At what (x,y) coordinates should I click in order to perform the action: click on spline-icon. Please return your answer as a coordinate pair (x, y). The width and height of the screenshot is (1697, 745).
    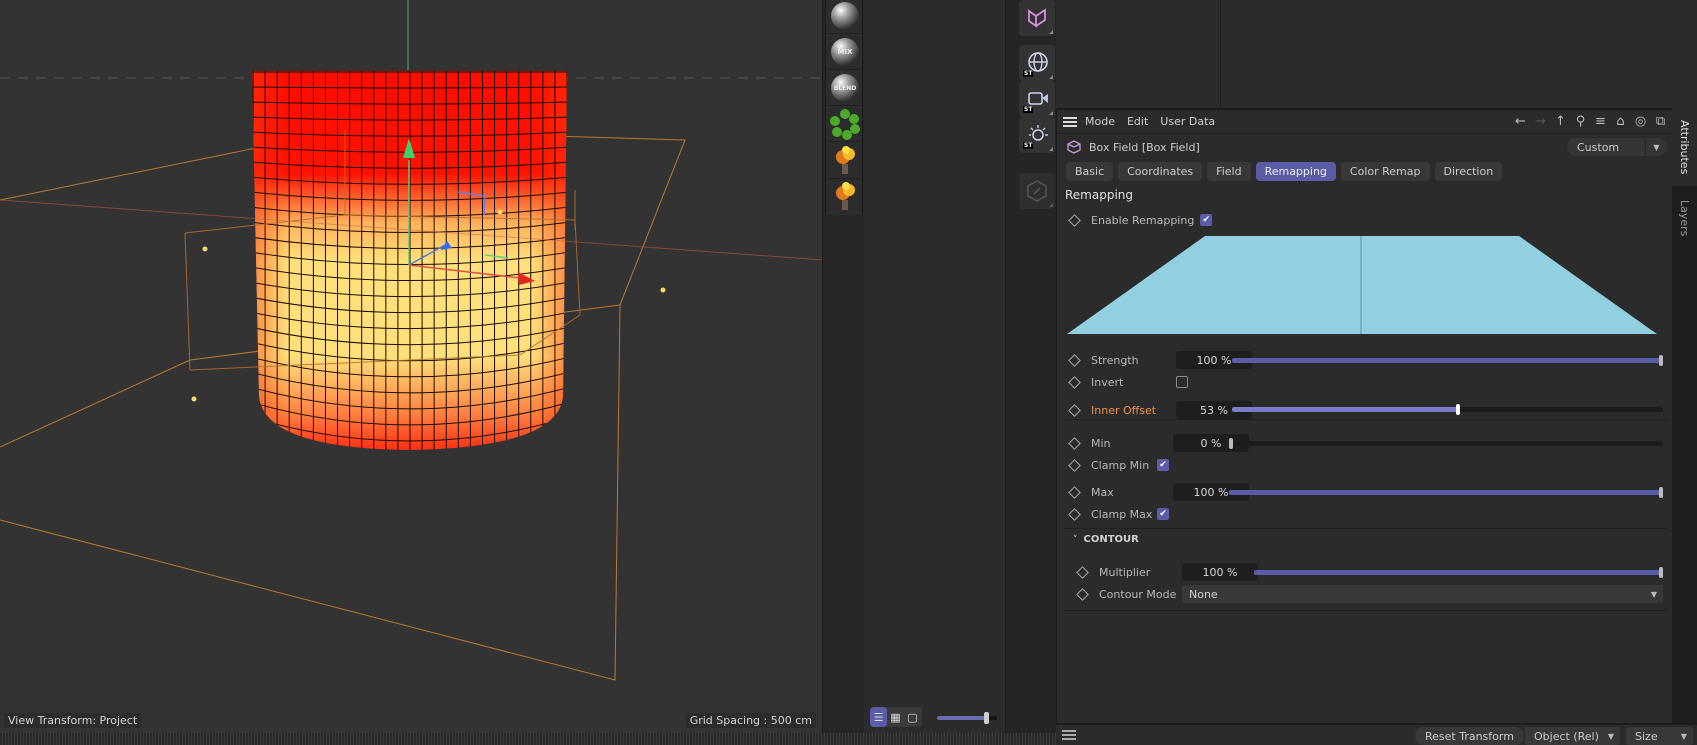
    Looking at the image, I should click on (1037, 18).